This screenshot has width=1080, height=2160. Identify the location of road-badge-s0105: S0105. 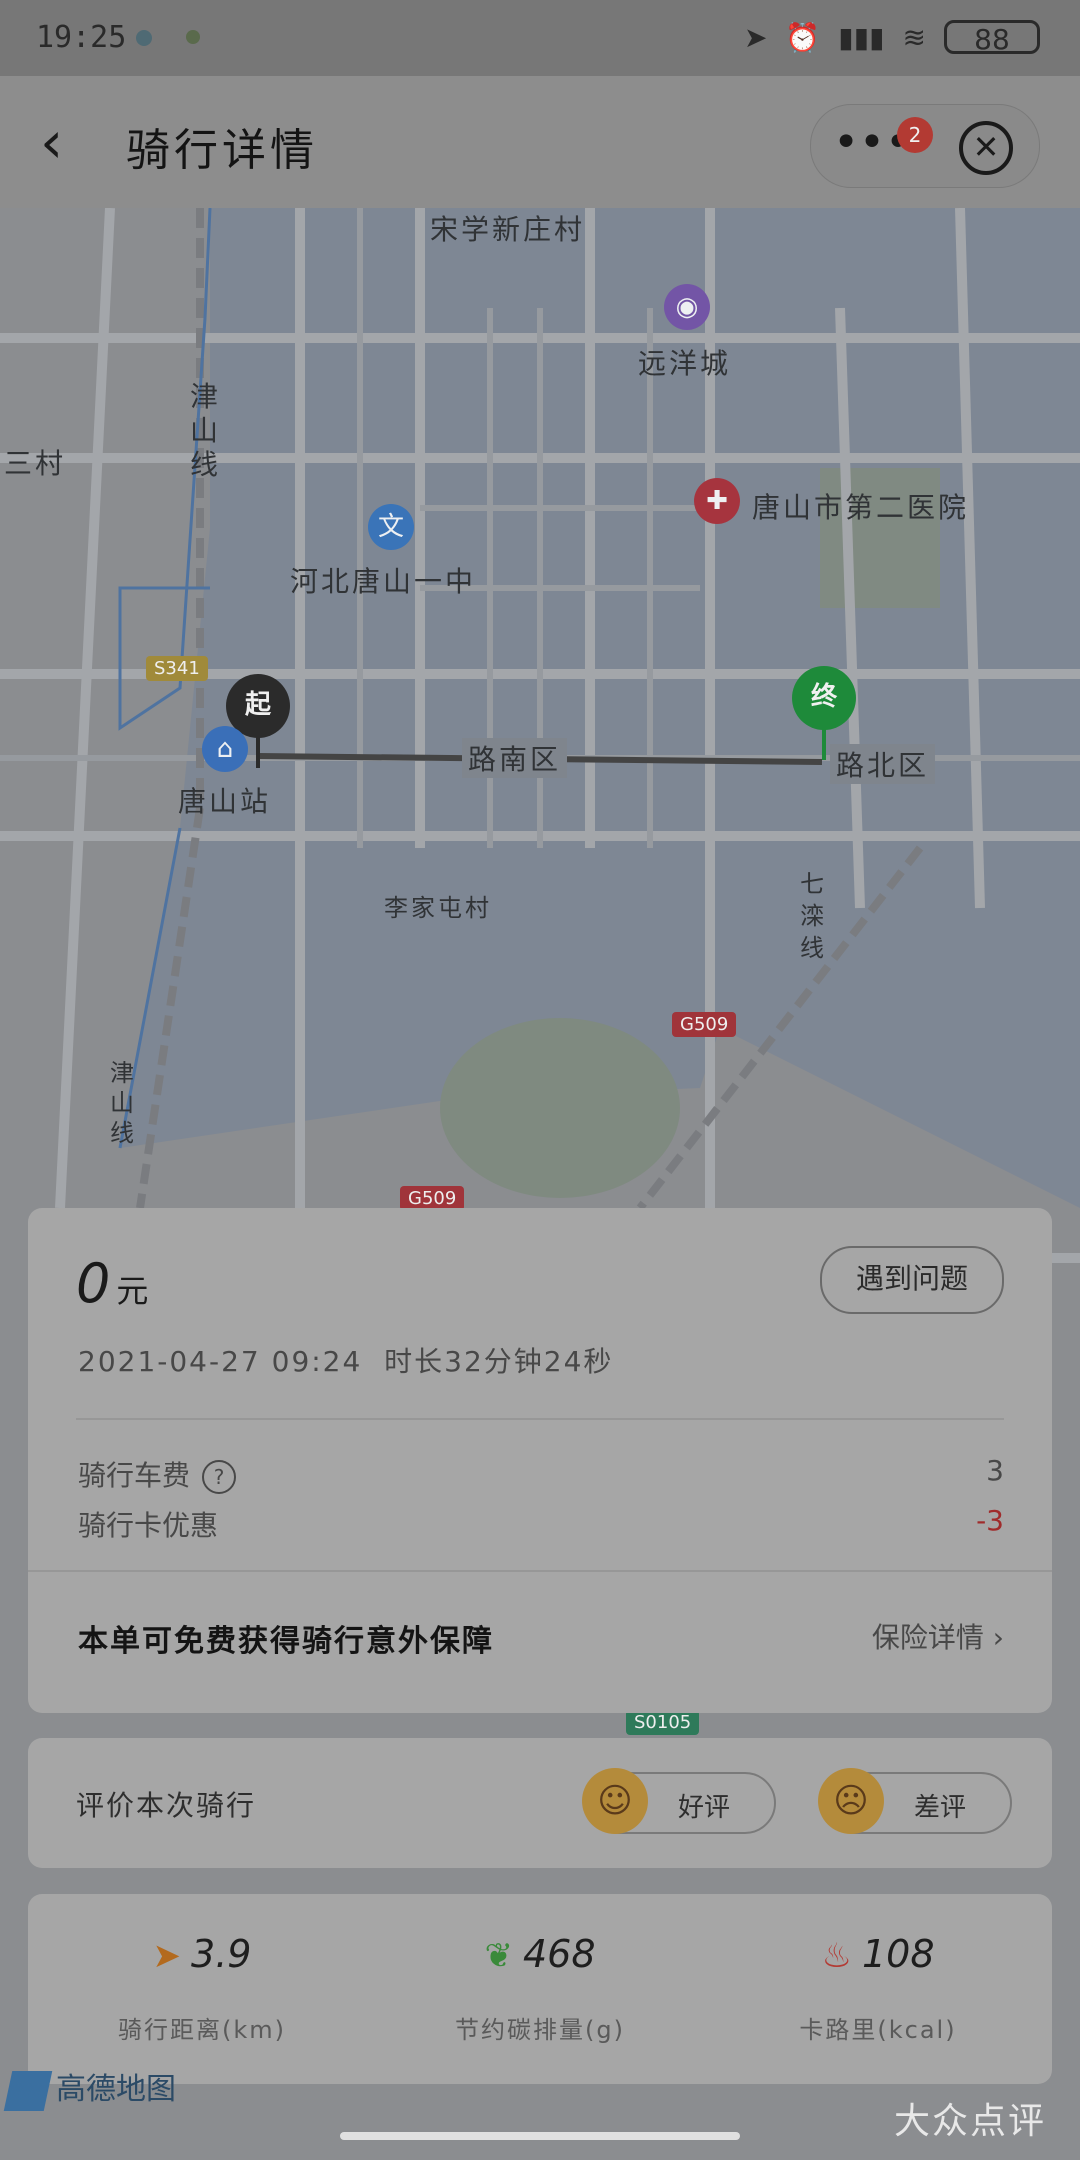
(663, 1722).